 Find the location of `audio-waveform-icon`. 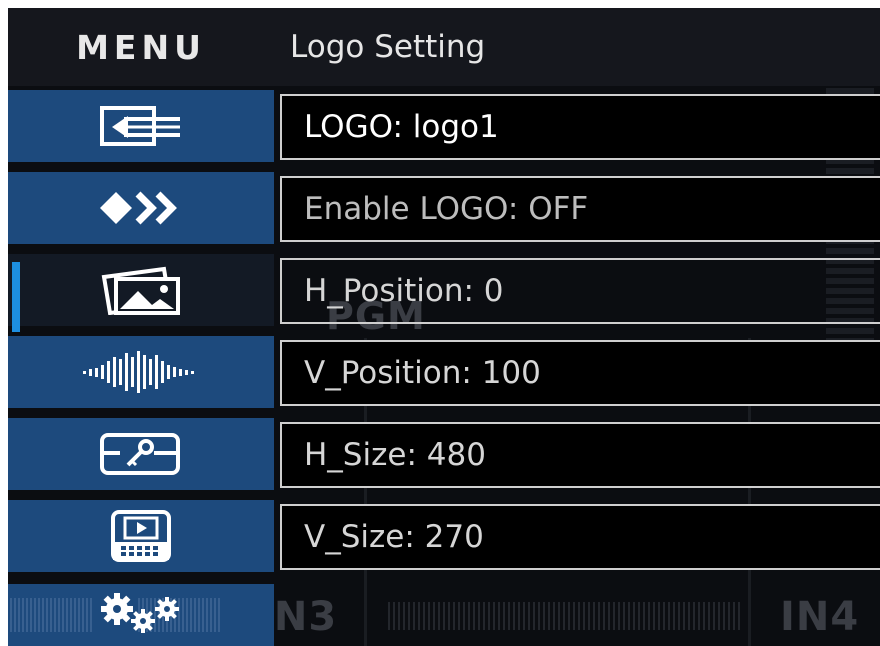

audio-waveform-icon is located at coordinates (141, 372).